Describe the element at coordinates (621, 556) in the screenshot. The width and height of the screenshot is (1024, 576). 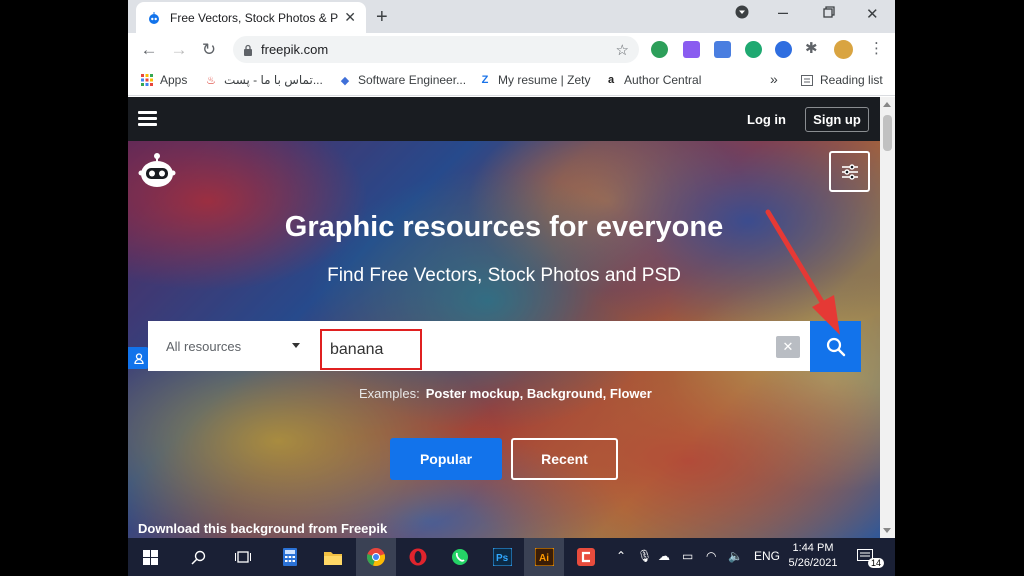
I see `show-hidden-icons-icon: ⌃` at that location.